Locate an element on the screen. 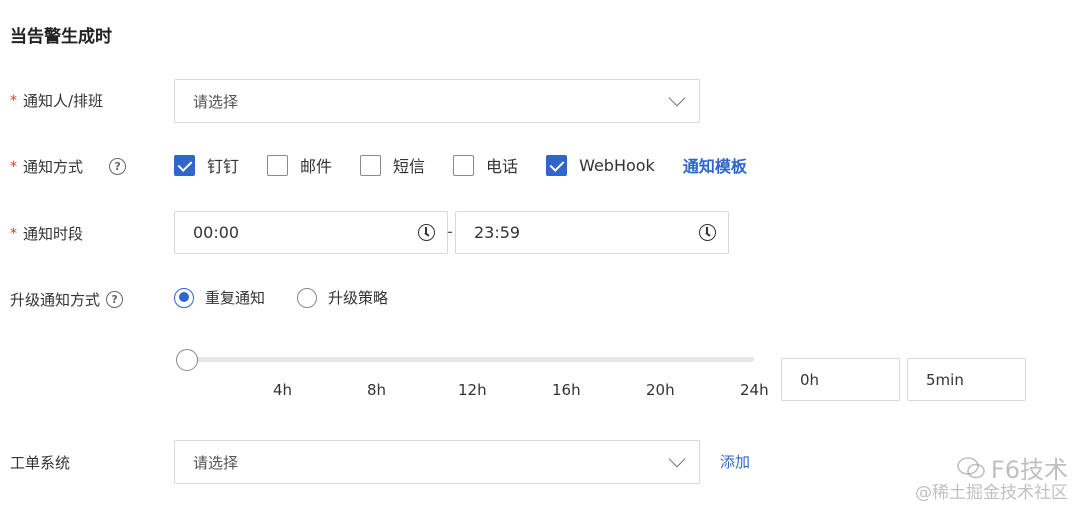 Image resolution: width=1080 pixels, height=515 pixels. start-time-input: 00:00 is located at coordinates (311, 232).